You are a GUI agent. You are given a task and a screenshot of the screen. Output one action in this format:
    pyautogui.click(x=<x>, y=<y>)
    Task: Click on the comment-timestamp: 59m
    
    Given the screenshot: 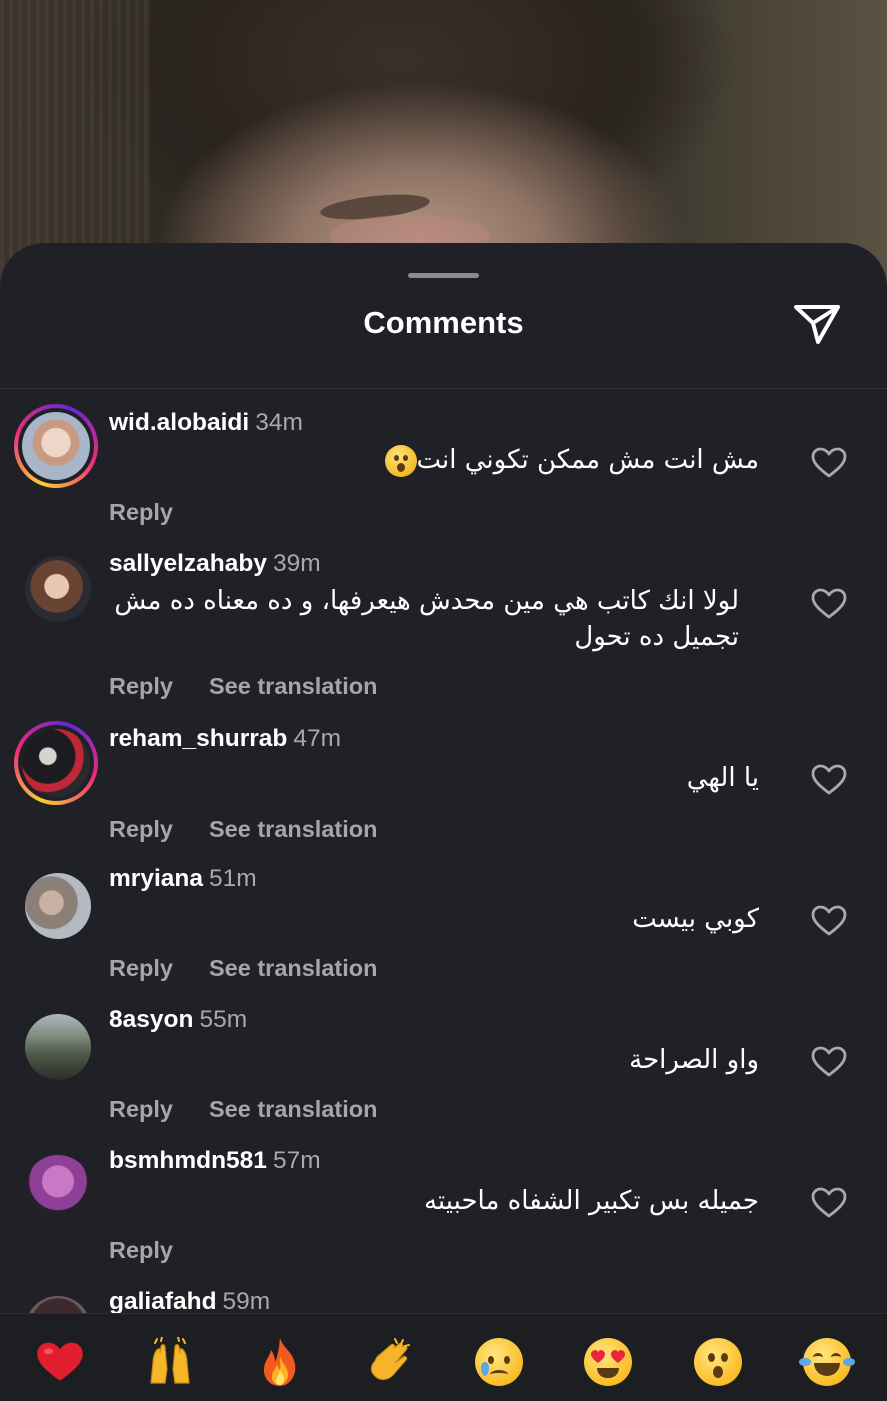 What is the action you would take?
    pyautogui.click(x=246, y=1301)
    